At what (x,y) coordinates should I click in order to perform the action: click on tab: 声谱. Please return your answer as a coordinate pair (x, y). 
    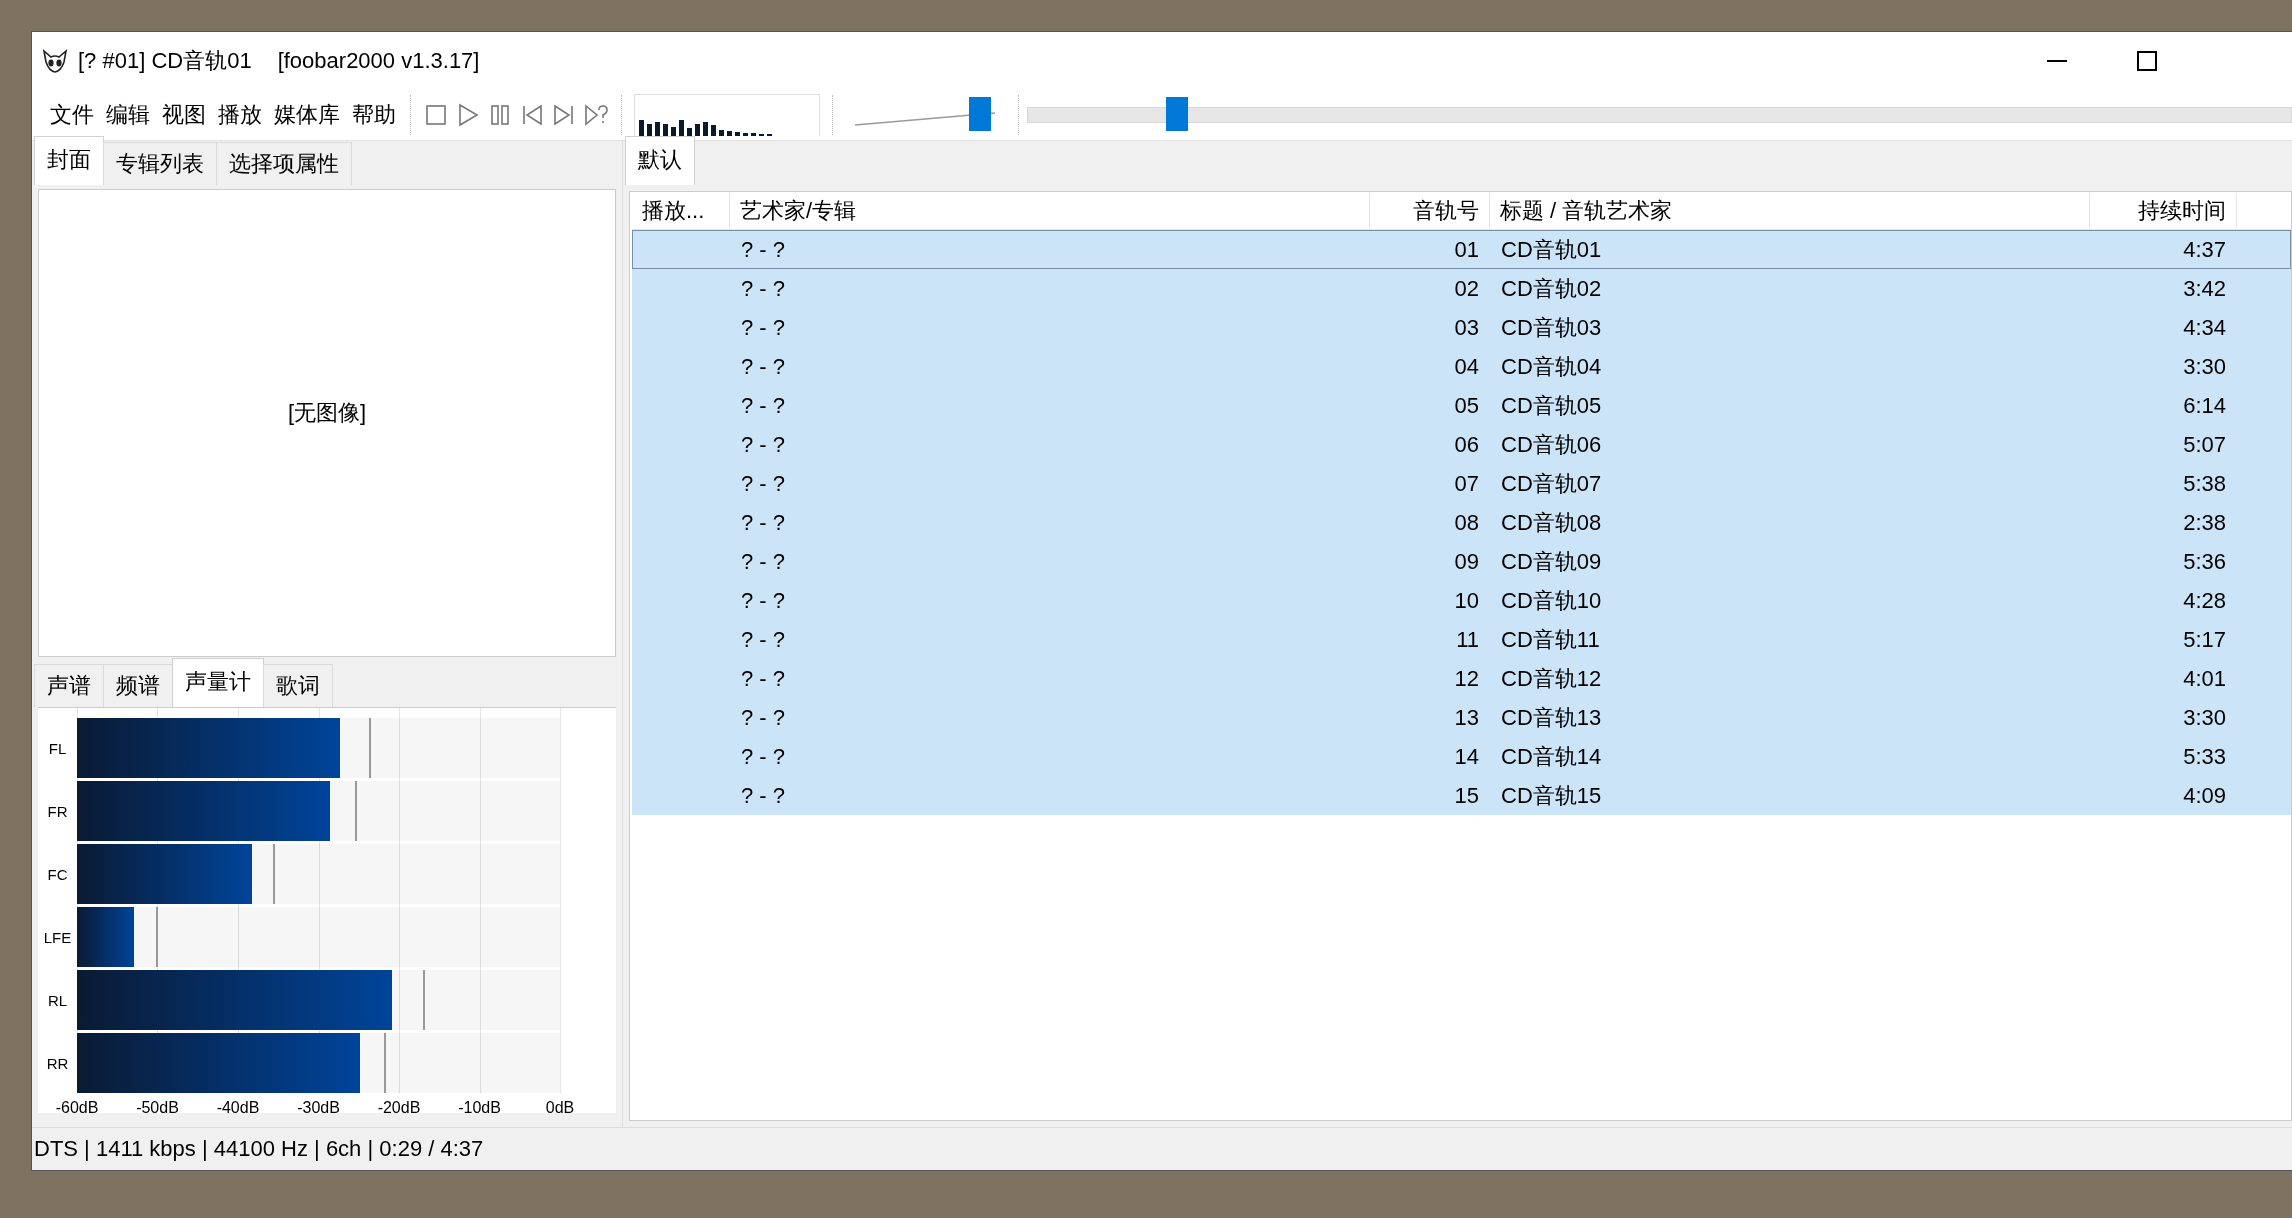
    Looking at the image, I should click on (69, 685).